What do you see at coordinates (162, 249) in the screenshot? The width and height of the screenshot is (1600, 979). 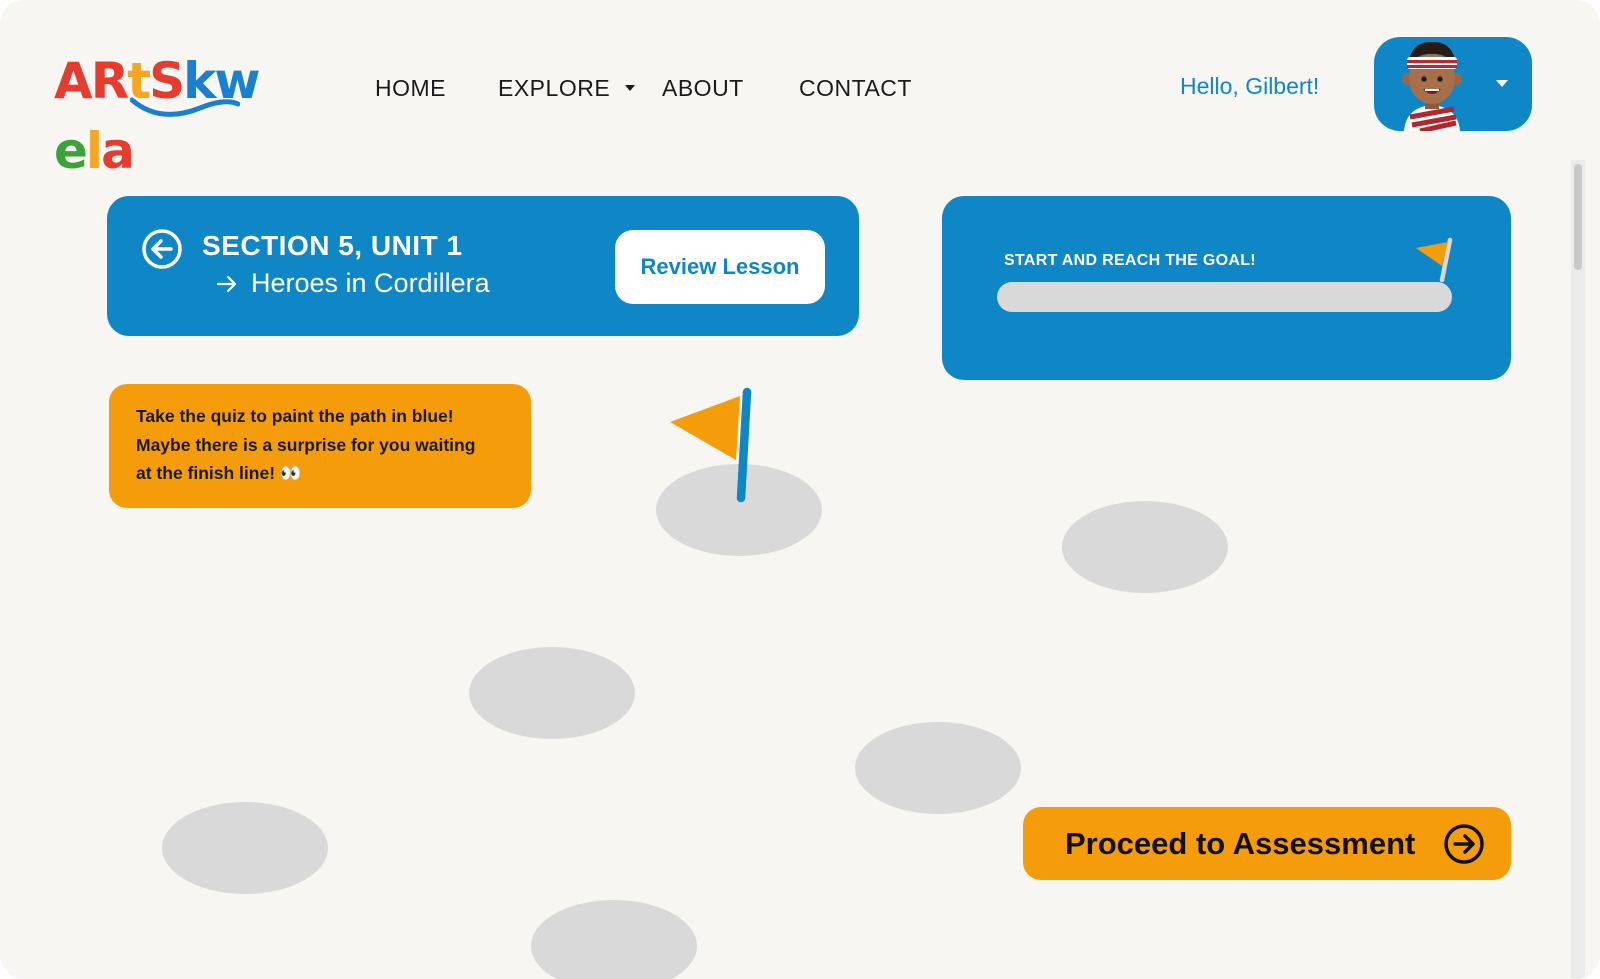 I see `back-arrow-circle-icon` at bounding box center [162, 249].